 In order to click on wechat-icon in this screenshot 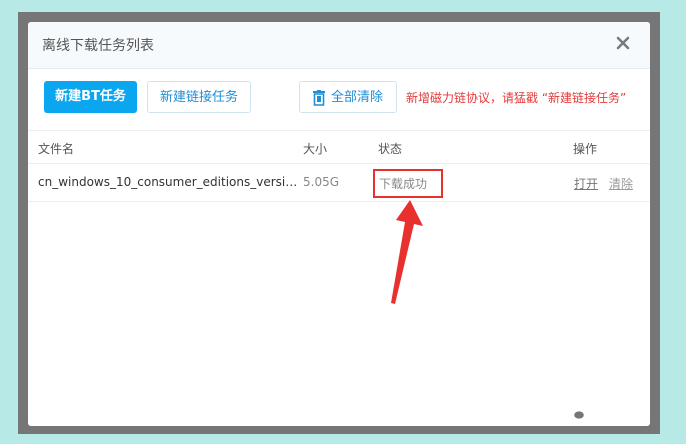, I will do `click(576, 413)`.